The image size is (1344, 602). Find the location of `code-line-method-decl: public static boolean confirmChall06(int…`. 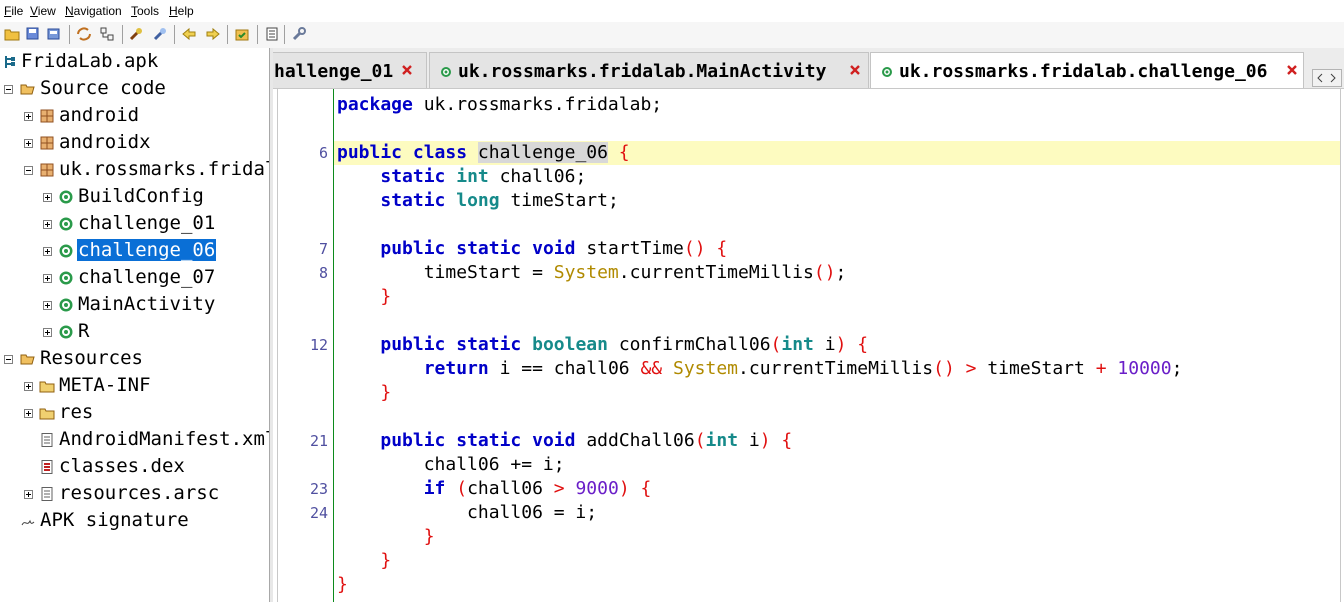

code-line-method-decl: public static boolean confirmChall06(int… is located at coordinates (624, 344).